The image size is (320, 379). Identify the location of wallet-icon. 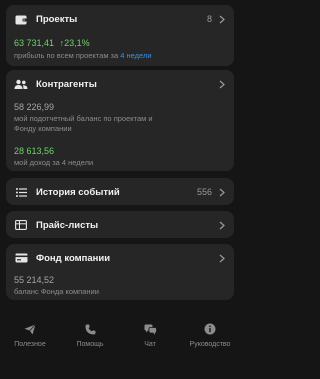
(21, 19).